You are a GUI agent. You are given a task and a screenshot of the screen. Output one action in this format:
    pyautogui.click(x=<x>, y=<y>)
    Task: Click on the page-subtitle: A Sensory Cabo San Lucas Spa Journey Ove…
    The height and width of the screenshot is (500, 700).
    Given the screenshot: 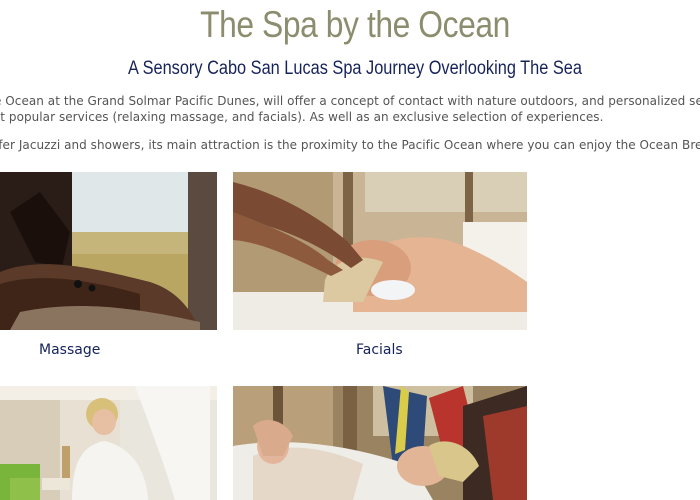 What is the action you would take?
    pyautogui.click(x=355, y=68)
    